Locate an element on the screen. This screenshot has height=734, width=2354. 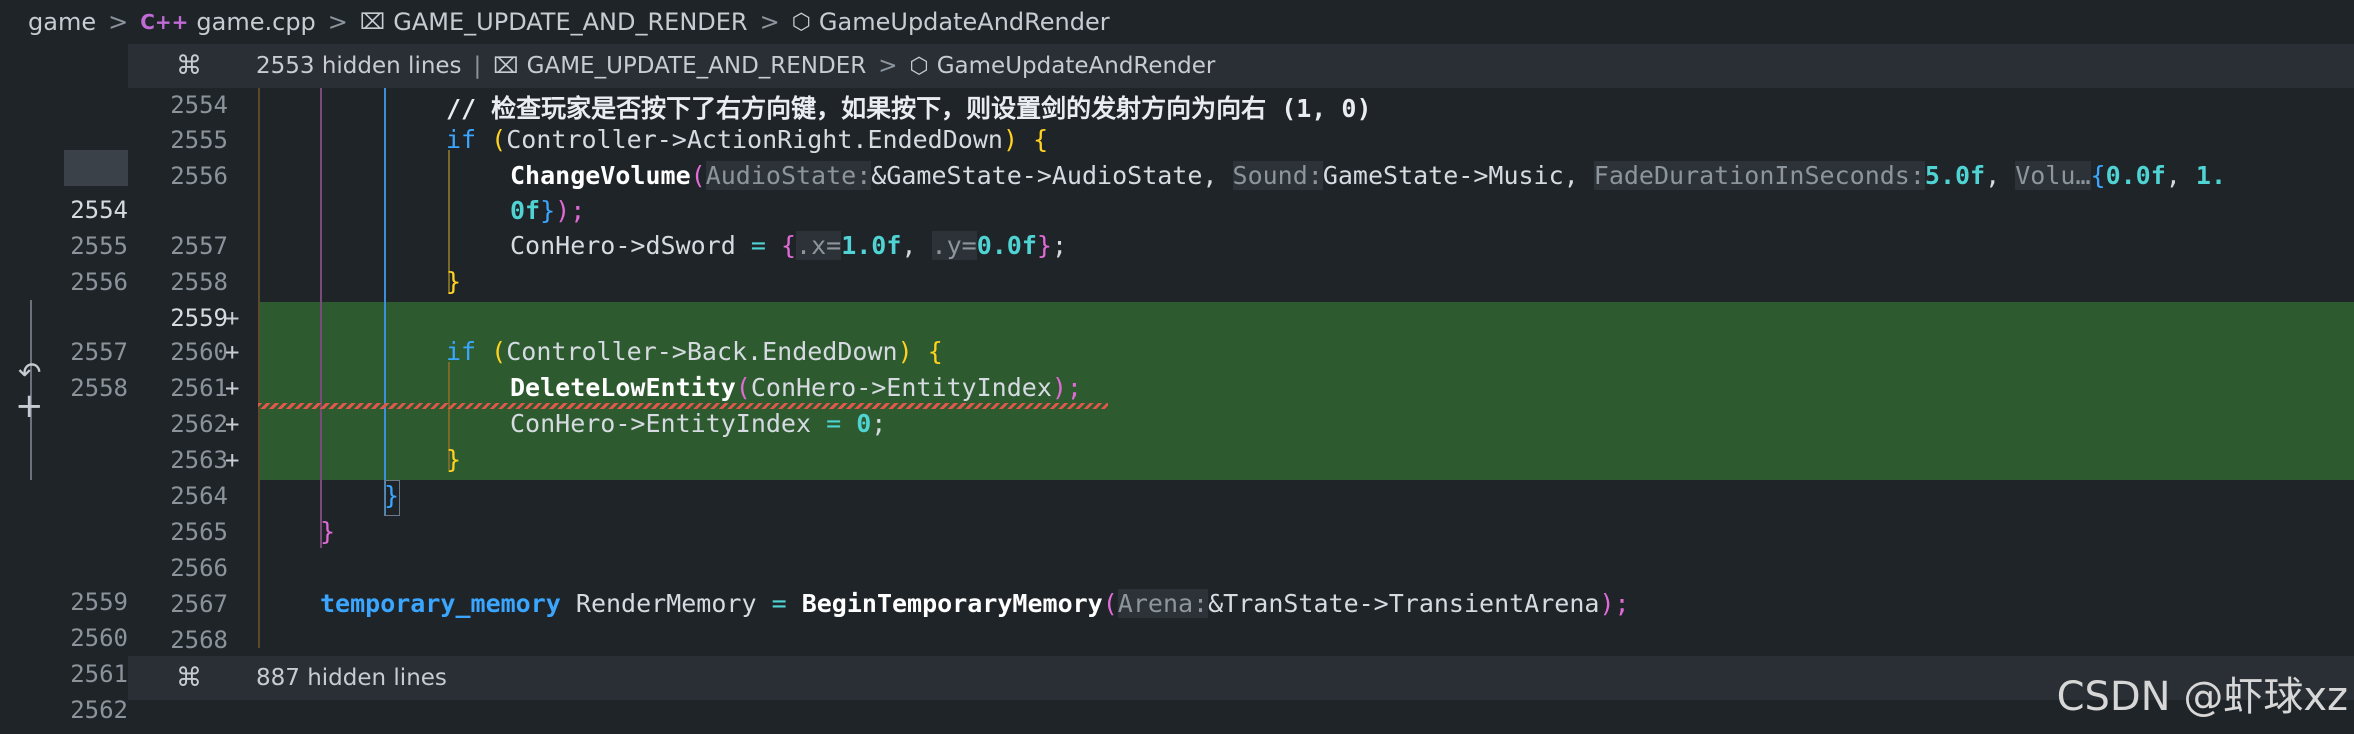
code-line: DeleteLowEntity(ConHero->EntityIndex); is located at coordinates (796, 387).